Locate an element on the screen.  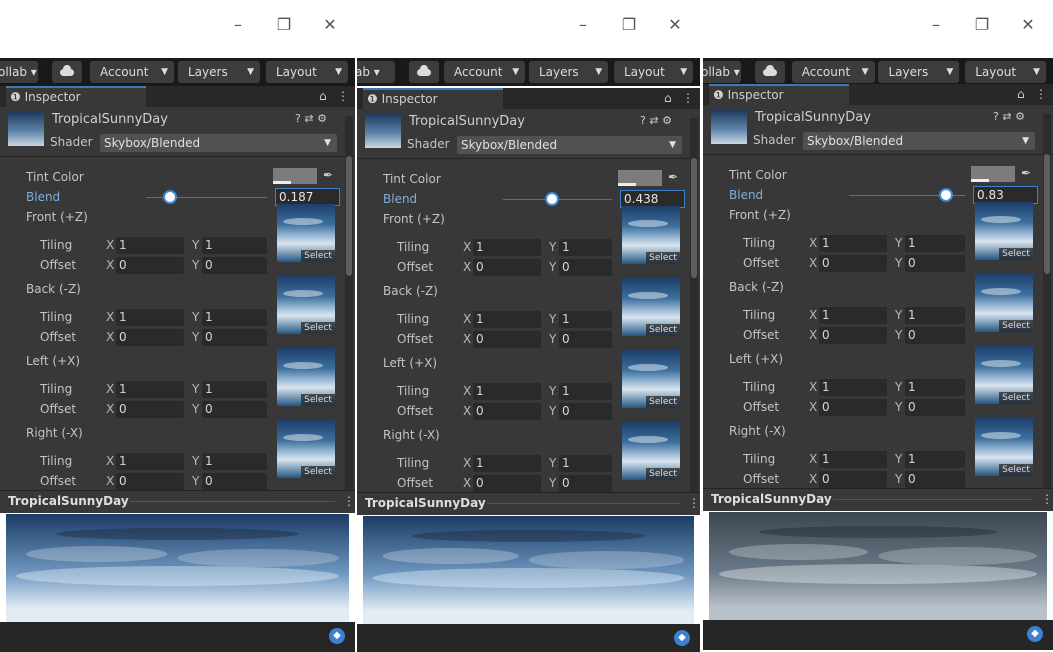
collab-dropdown: ab ▾ is located at coordinates (376, 72).